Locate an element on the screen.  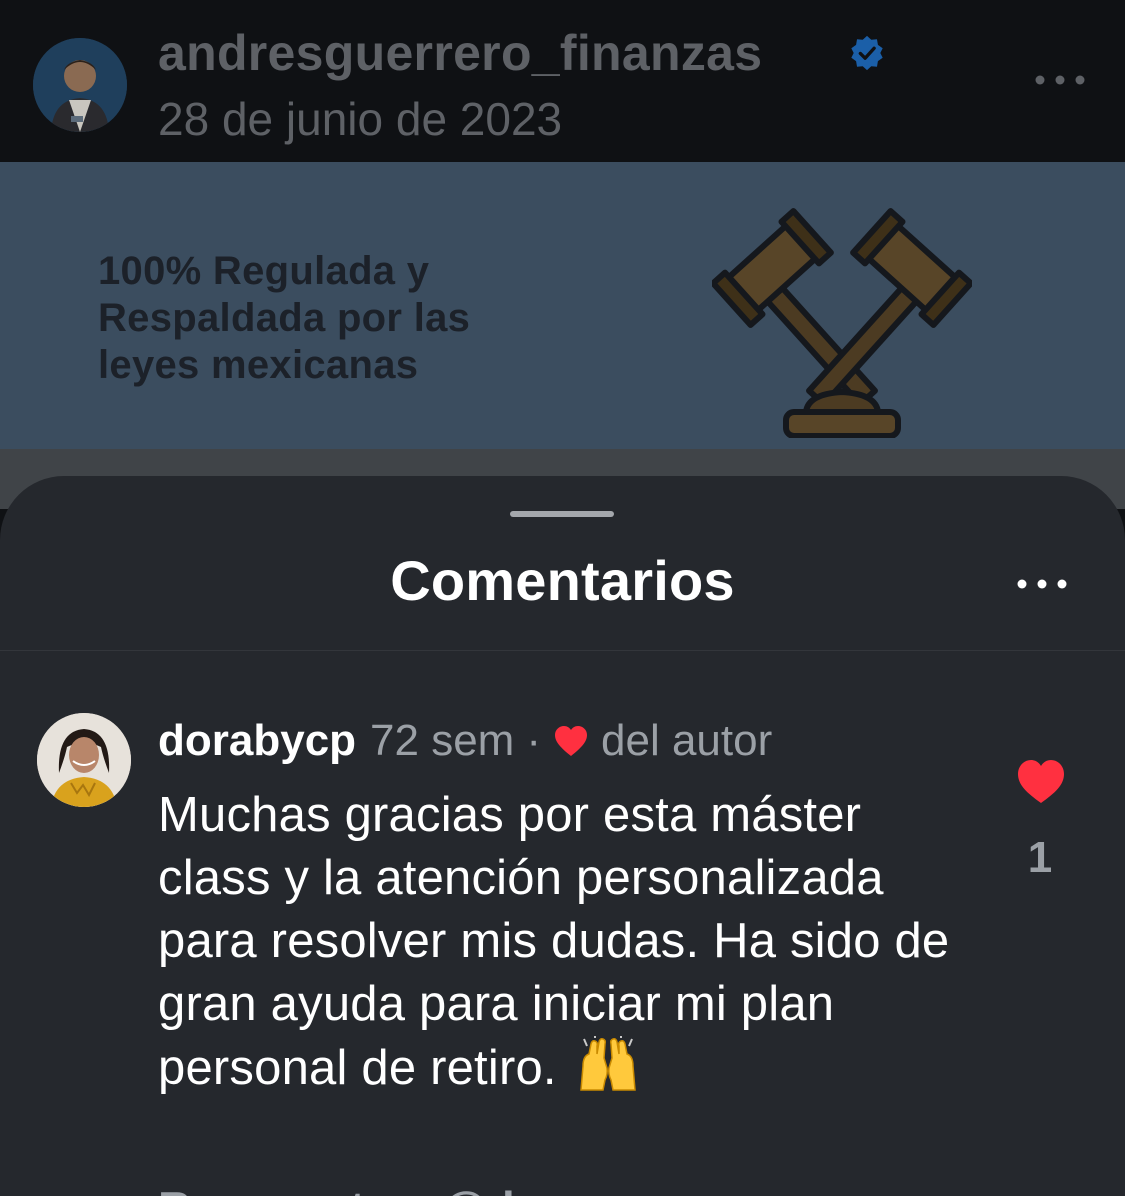
author-like-label: del autor is located at coordinates (687, 740).